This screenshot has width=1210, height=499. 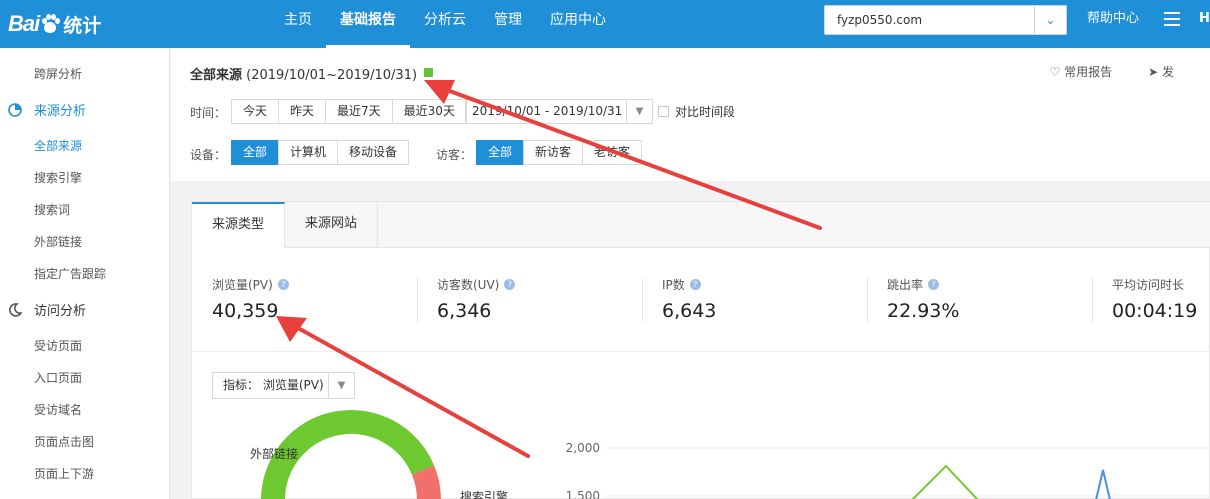 What do you see at coordinates (1113, 19) in the screenshot?
I see `help-center-link: 帮助中心` at bounding box center [1113, 19].